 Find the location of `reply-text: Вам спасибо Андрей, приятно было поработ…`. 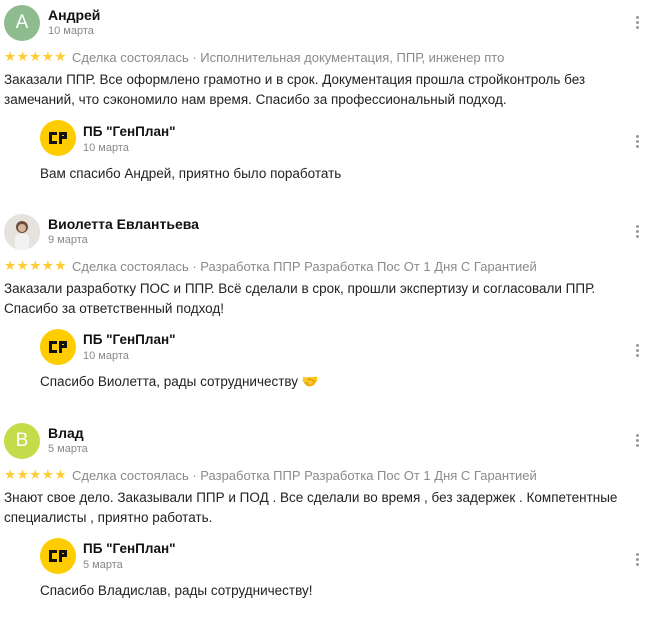

reply-text: Вам спасибо Андрей, приятно было поработ… is located at coordinates (191, 173).